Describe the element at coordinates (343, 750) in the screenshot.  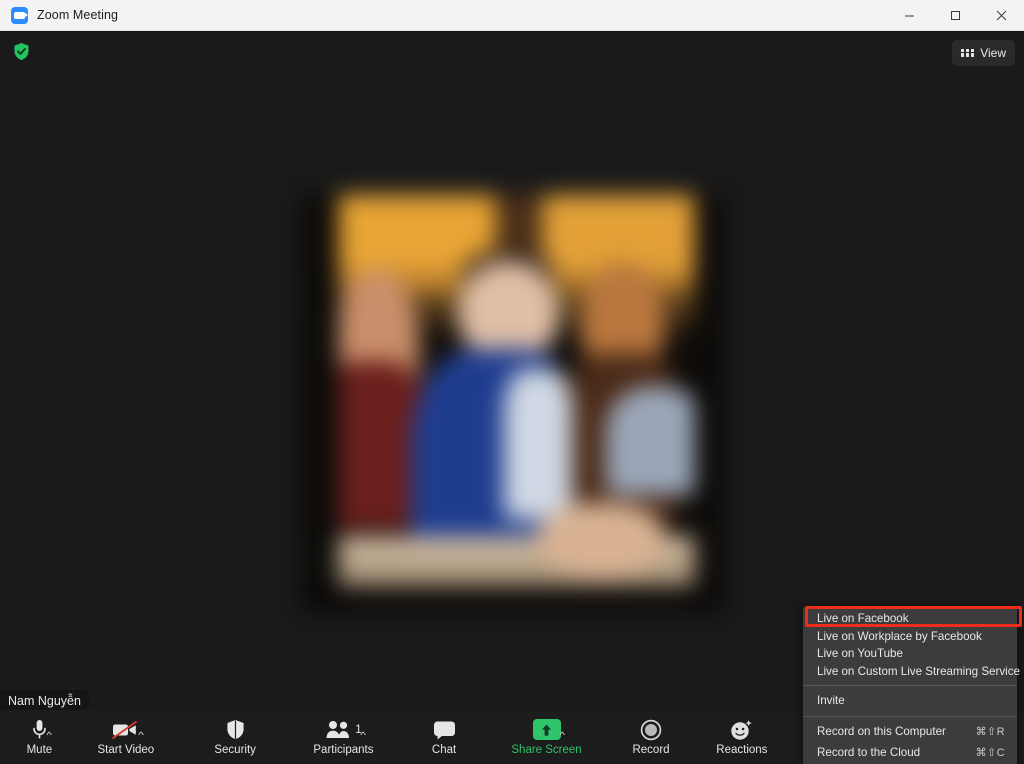
I see `participants-label: Participants` at that location.